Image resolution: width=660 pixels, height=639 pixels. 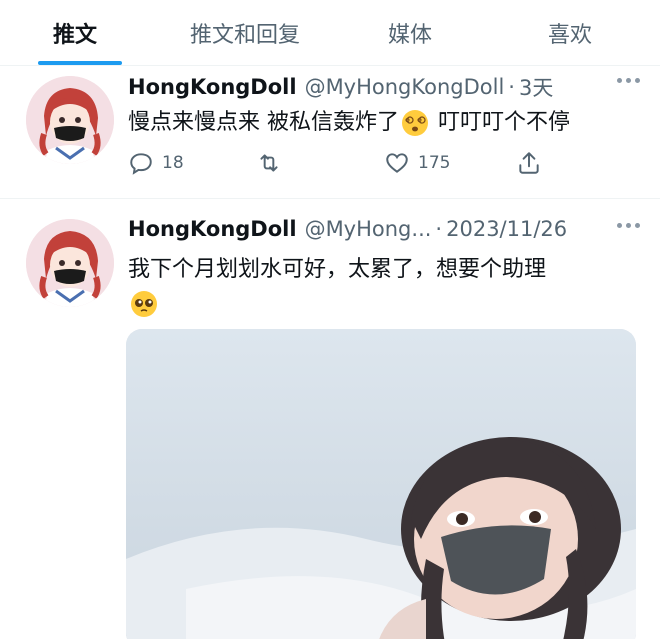 What do you see at coordinates (263, 122) in the screenshot?
I see `tweet-text-part: 慢点来慢点来 被私信轰炸了` at bounding box center [263, 122].